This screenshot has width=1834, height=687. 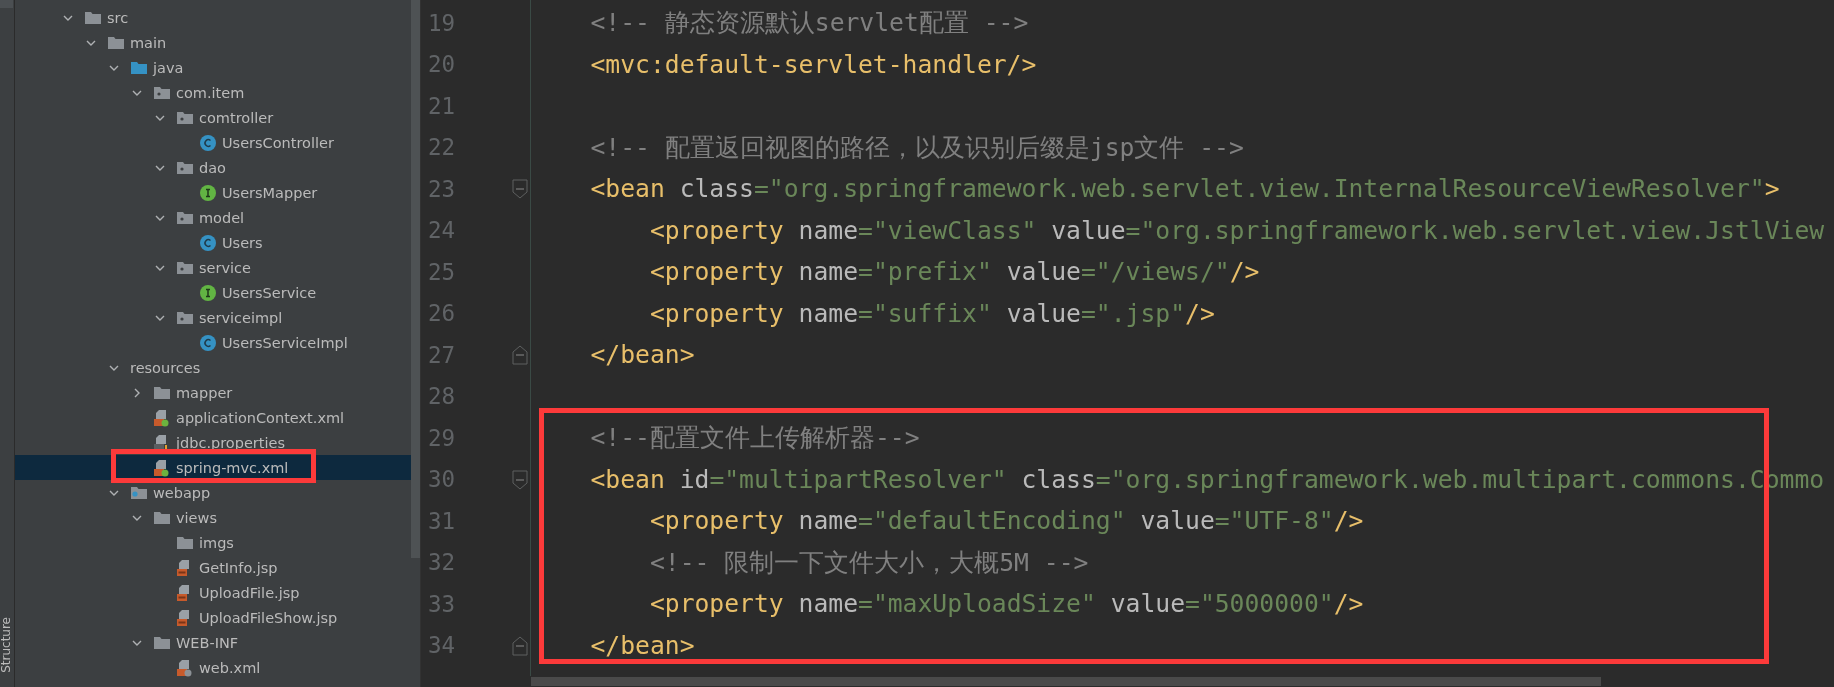 I want to click on tree-item-label: UsersService, so click(x=269, y=292).